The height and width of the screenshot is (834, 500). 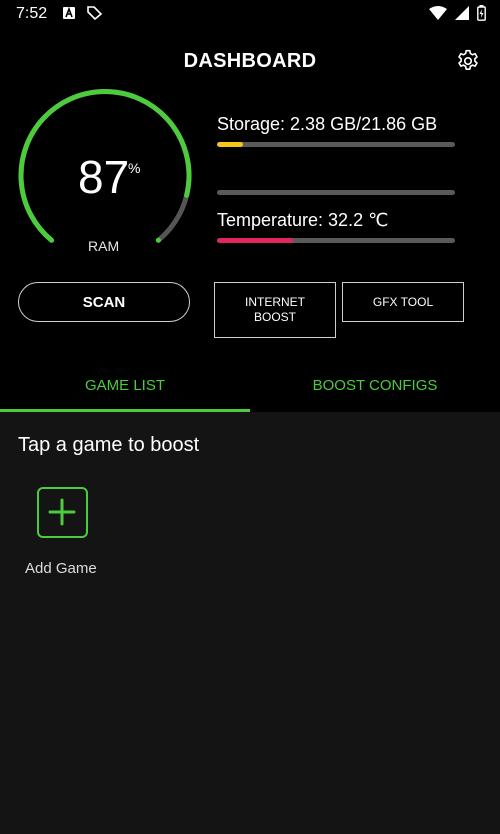 I want to click on tab-boost-configs: BOOST CONFIGS, so click(x=375, y=385).